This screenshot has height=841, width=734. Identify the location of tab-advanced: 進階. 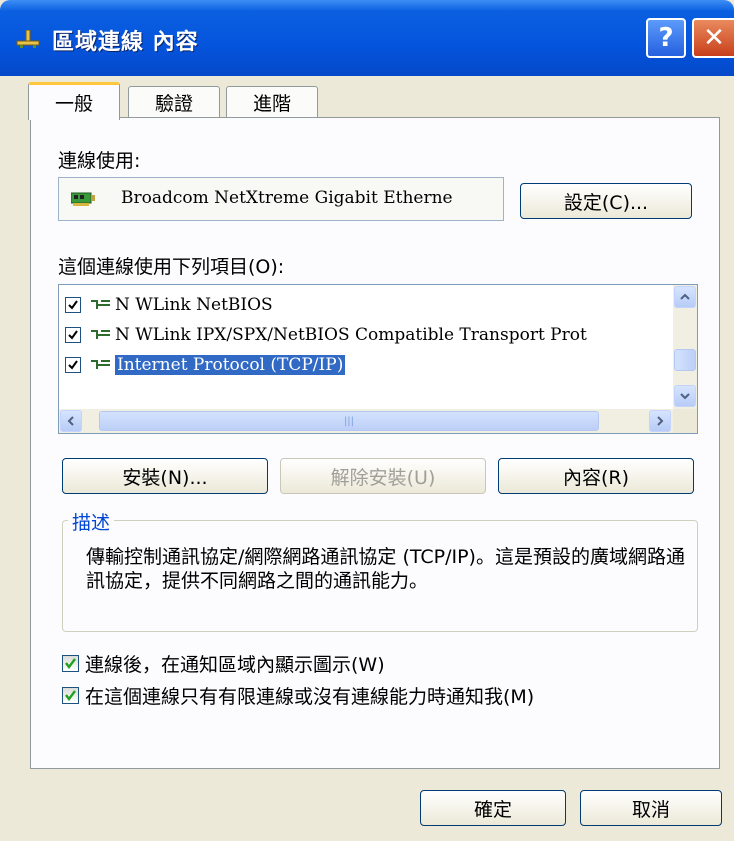
(272, 102).